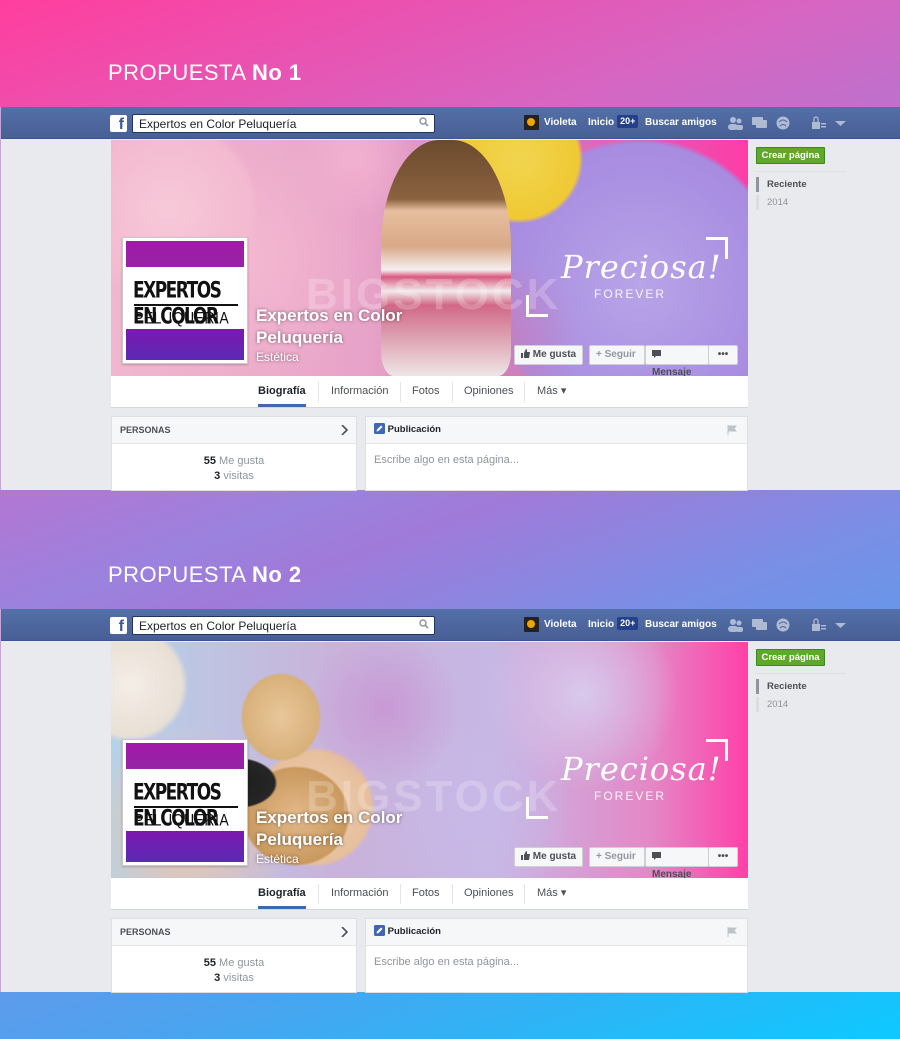 Image resolution: width=900 pixels, height=1039 pixels. Describe the element at coordinates (599, 354) in the screenshot. I see `plus-icon: +` at that location.